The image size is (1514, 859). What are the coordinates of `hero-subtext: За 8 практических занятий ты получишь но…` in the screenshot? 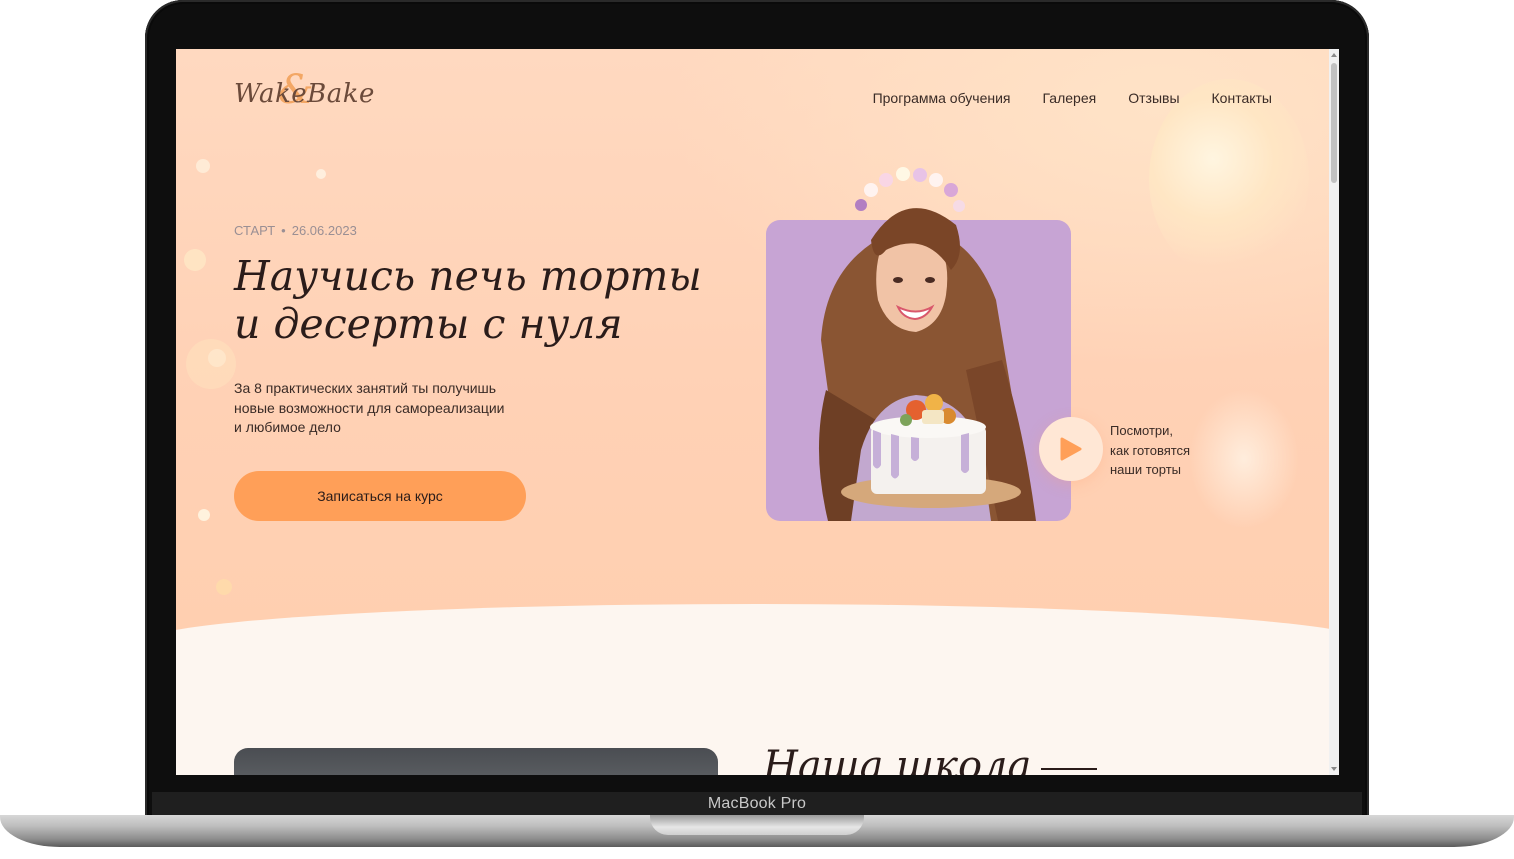 It's located at (389, 408).